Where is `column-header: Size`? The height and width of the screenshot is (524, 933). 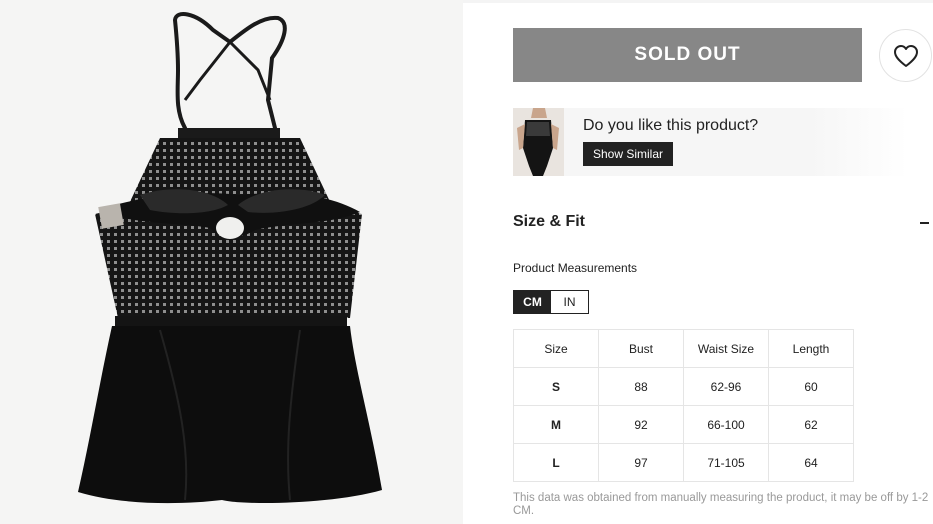 column-header: Size is located at coordinates (556, 348).